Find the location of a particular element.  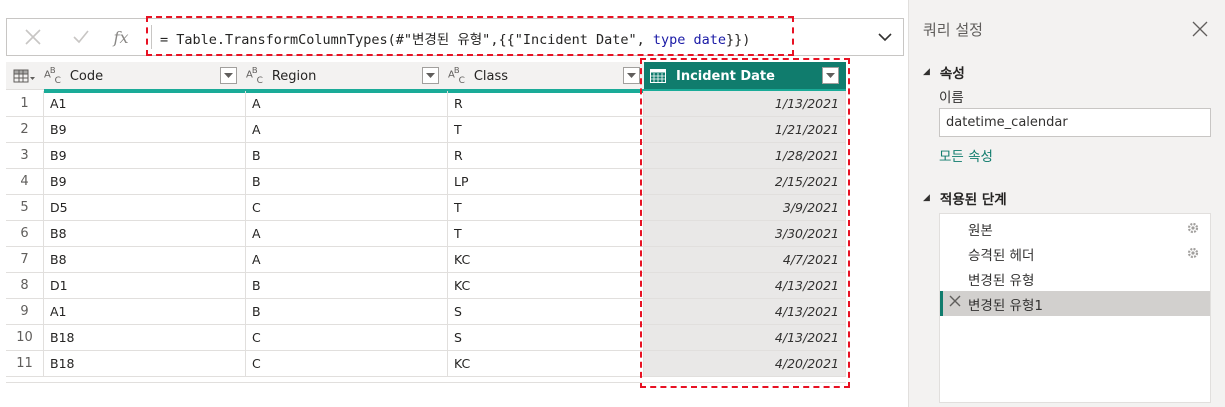

applied-step: 변경된 유형 is located at coordinates (1075, 278).